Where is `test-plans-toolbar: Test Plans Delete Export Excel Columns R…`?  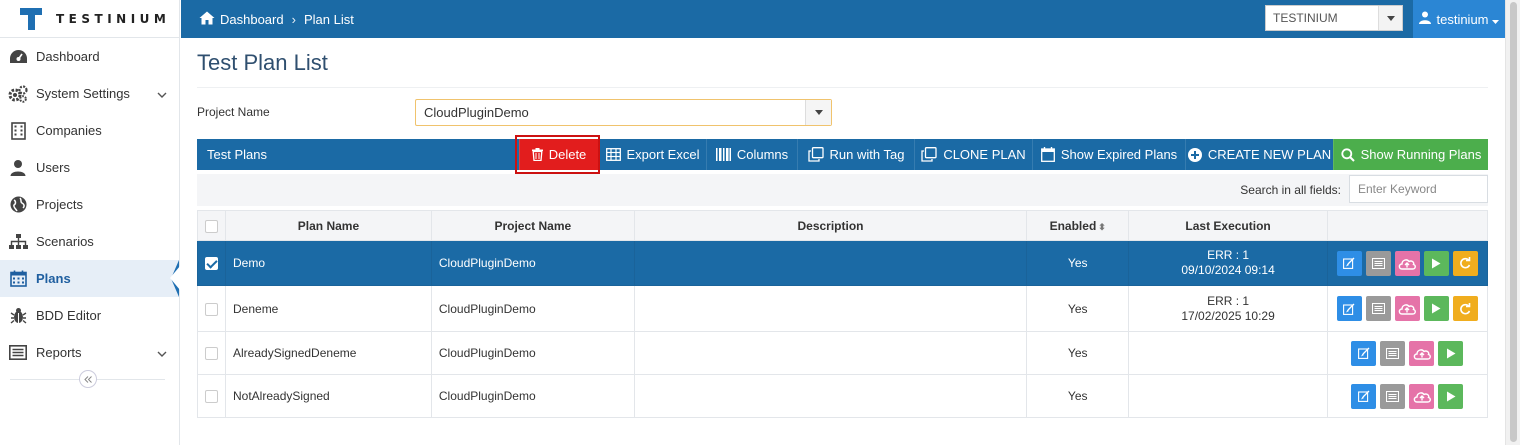
test-plans-toolbar: Test Plans Delete Export Excel Columns R… is located at coordinates (842, 154).